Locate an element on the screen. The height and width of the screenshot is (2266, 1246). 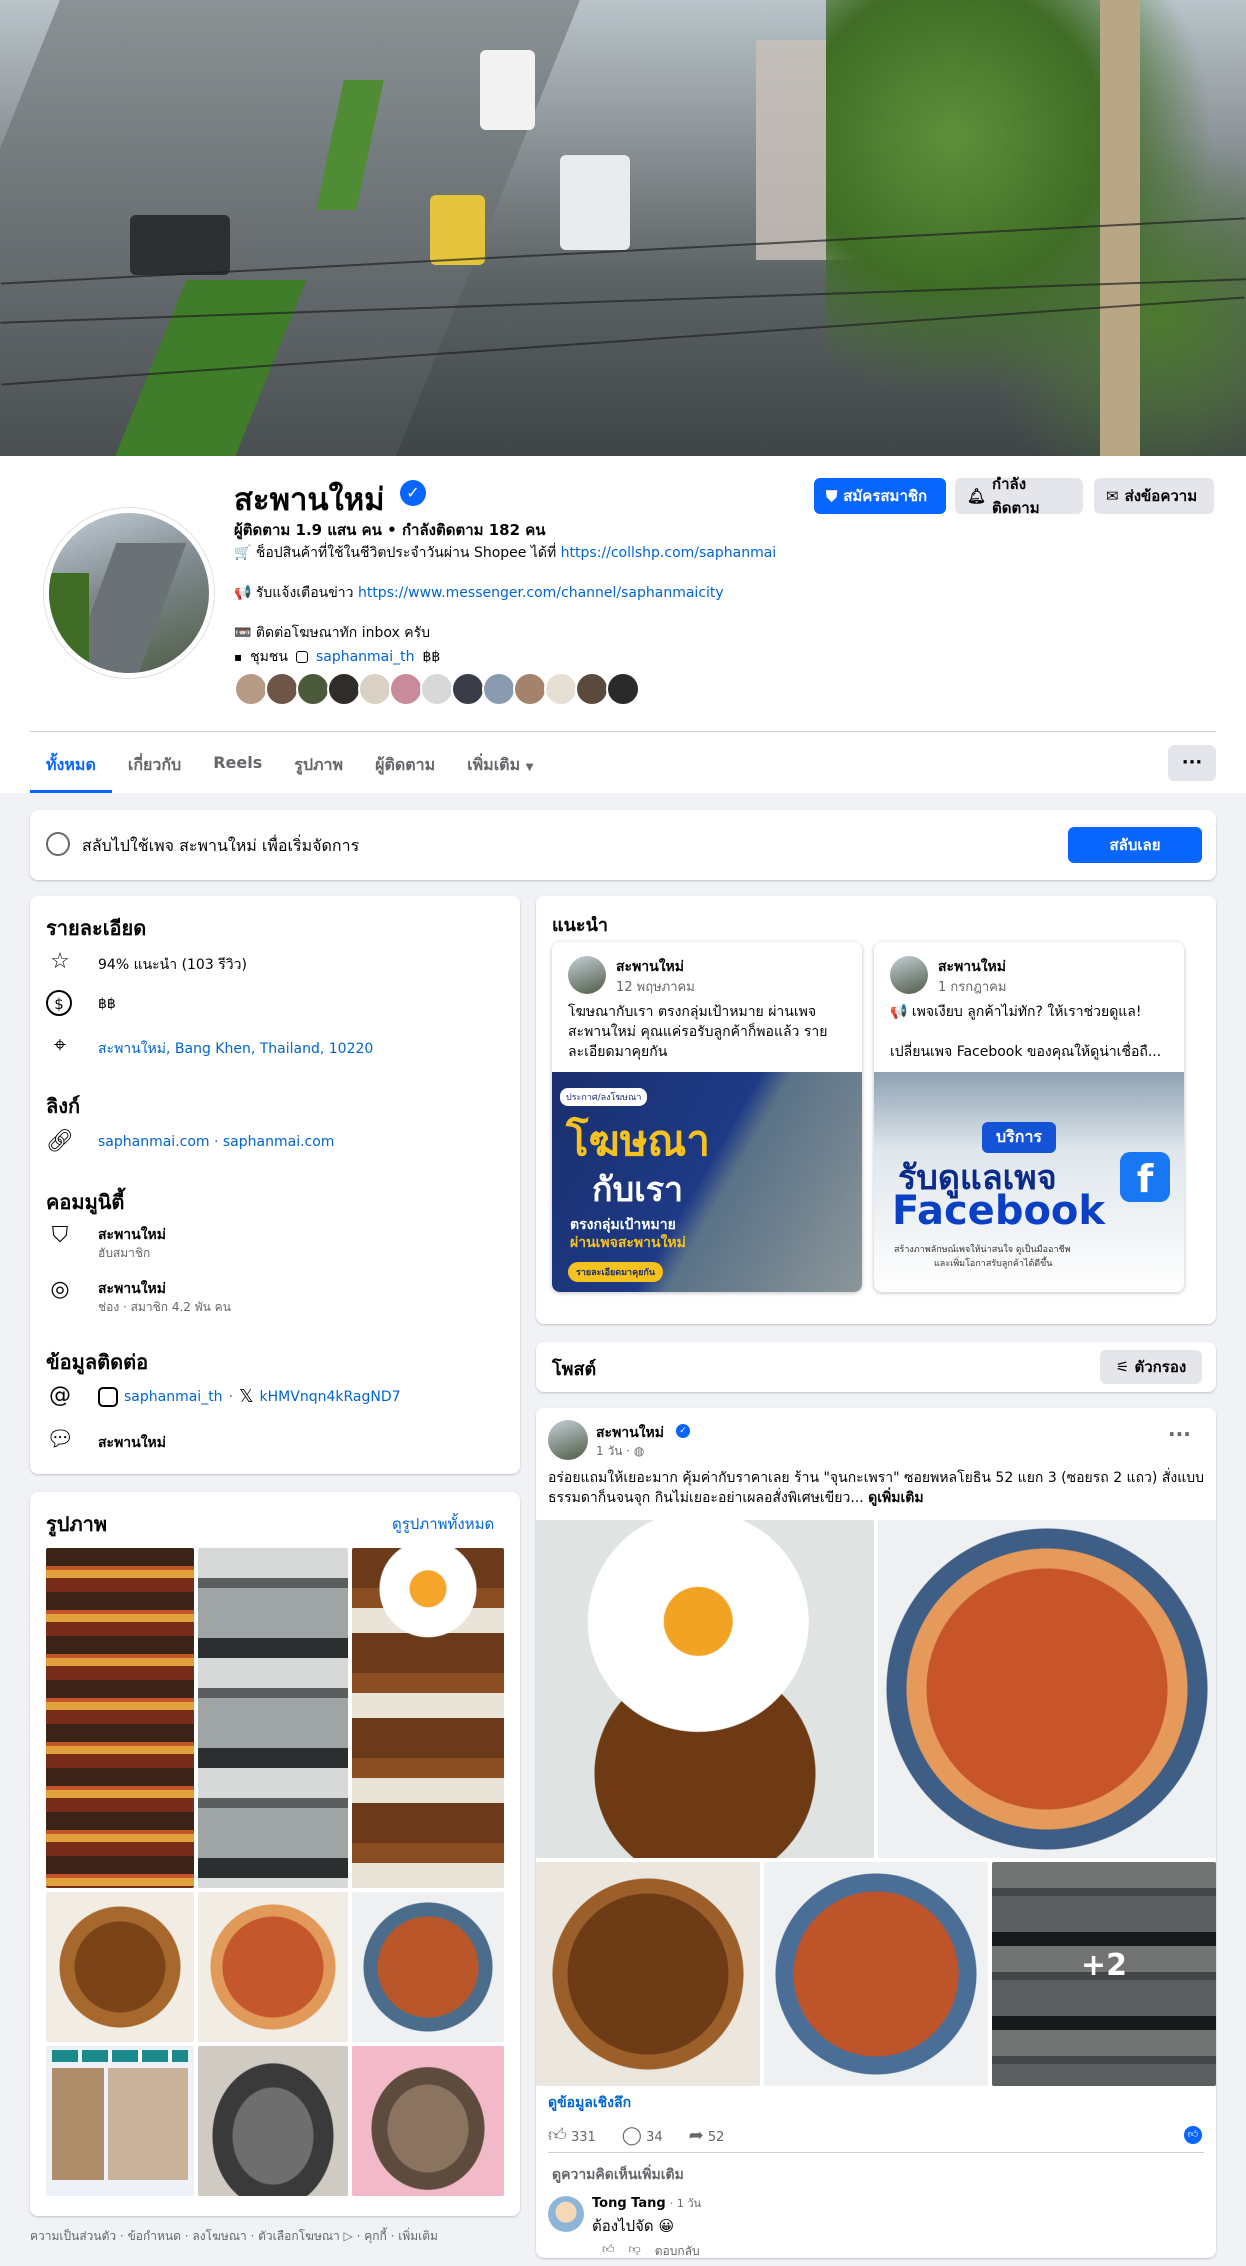
tab-about: เกี่ยวกับ is located at coordinates (154, 764).